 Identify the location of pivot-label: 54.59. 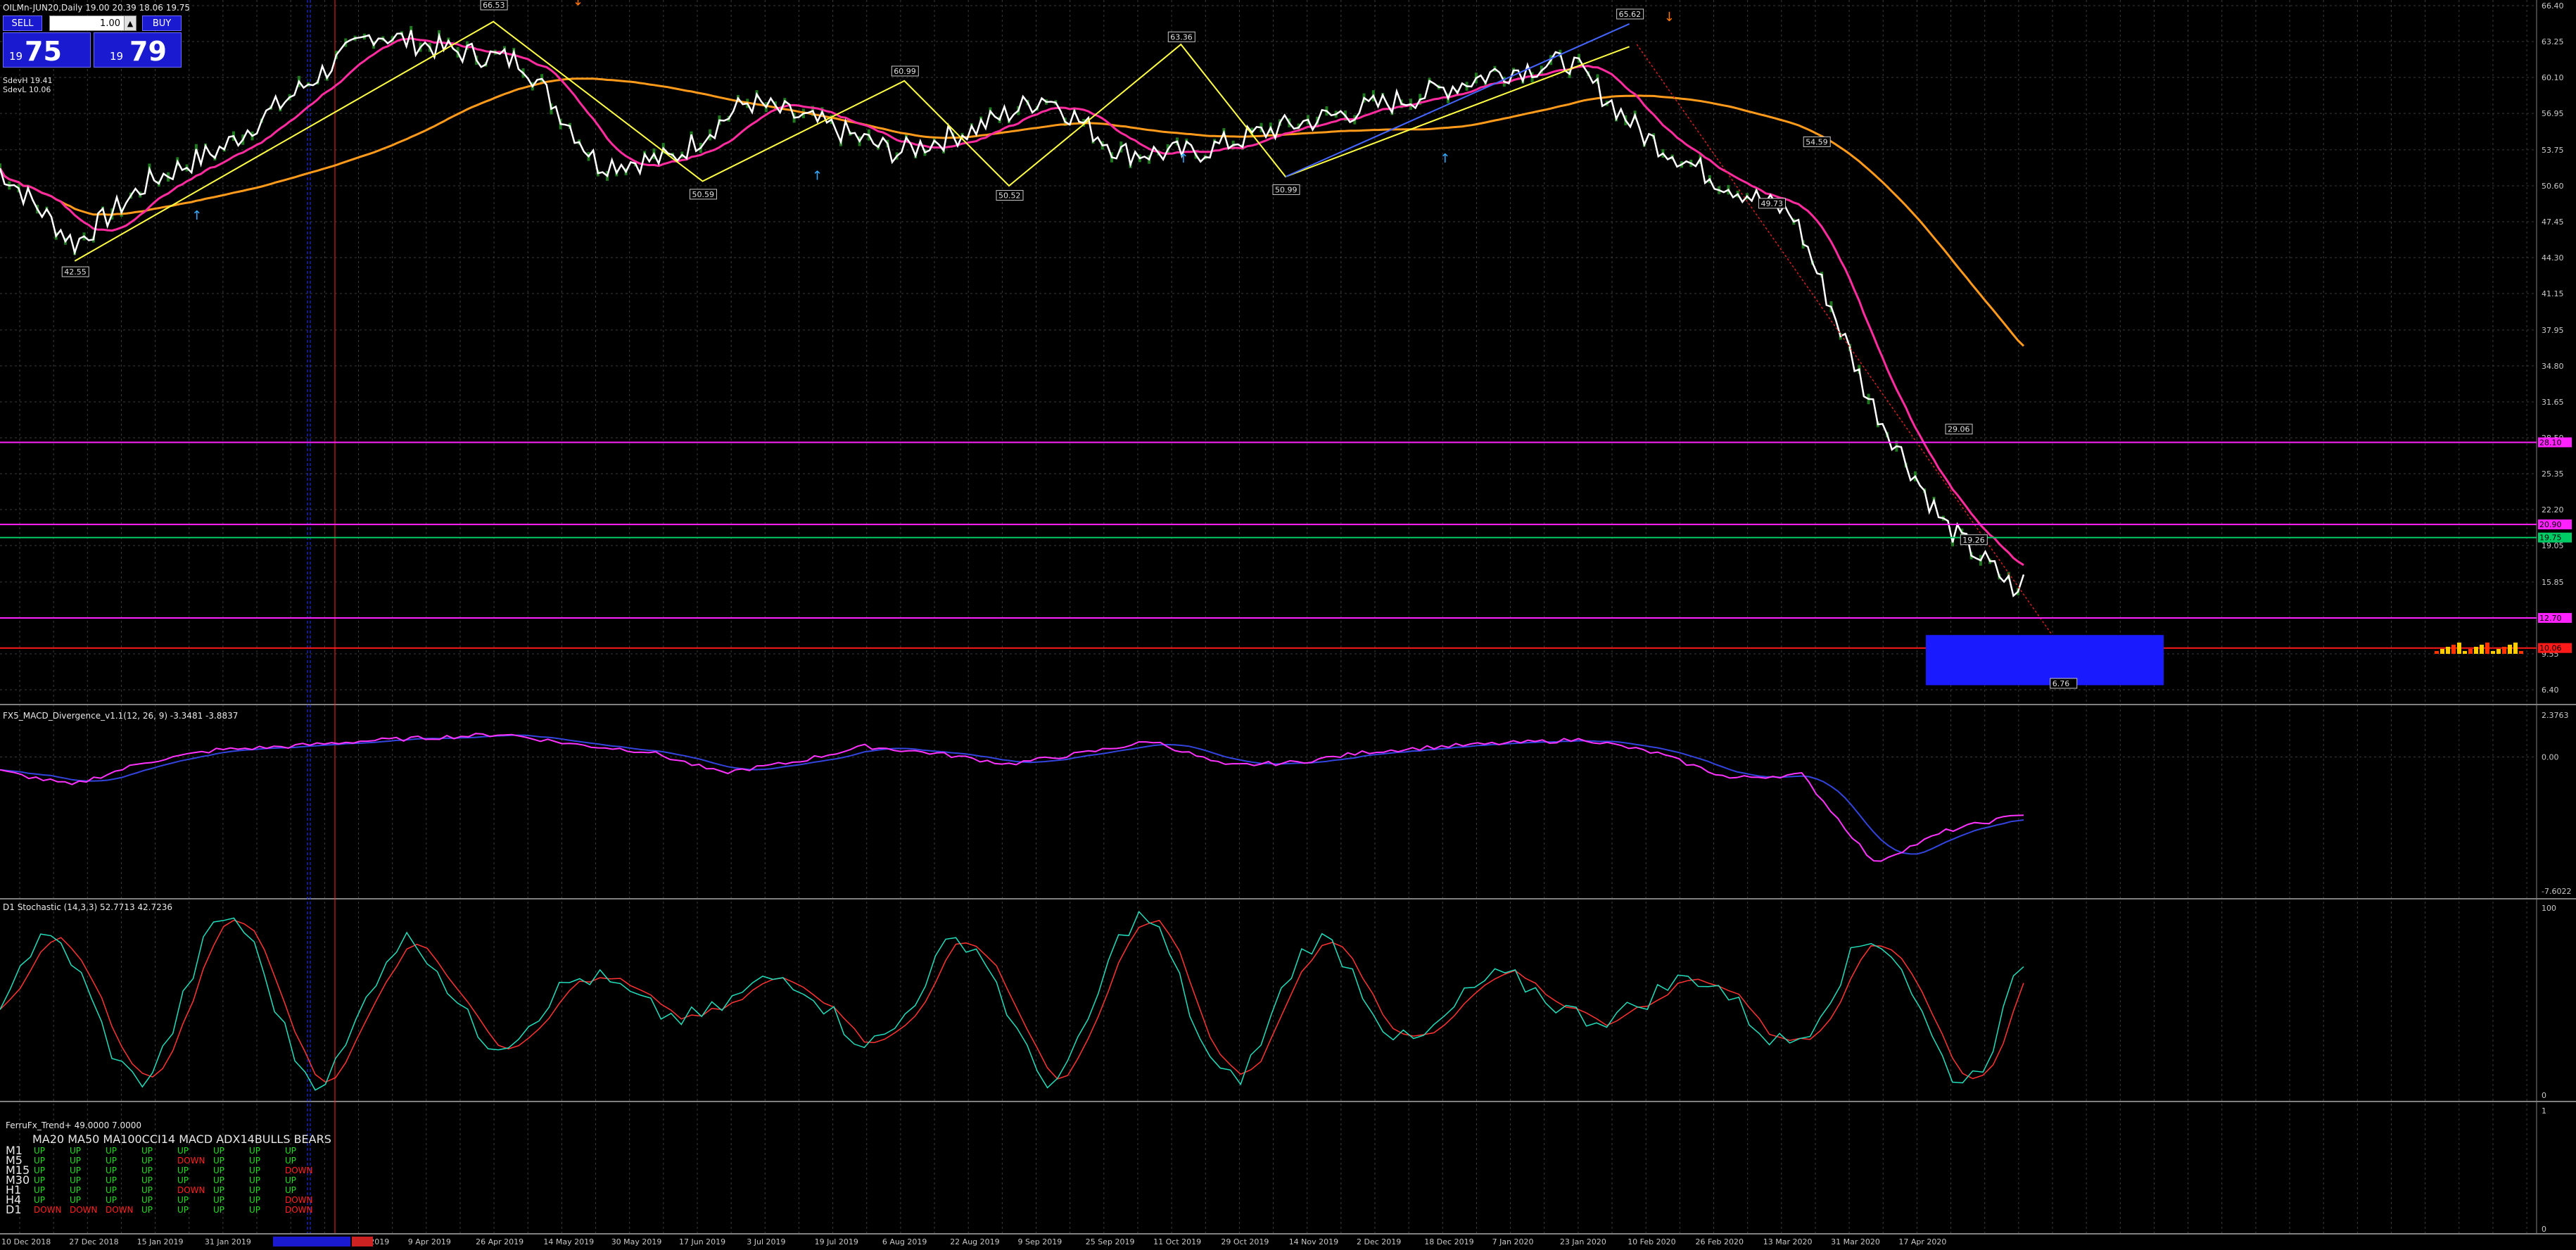
(1817, 141).